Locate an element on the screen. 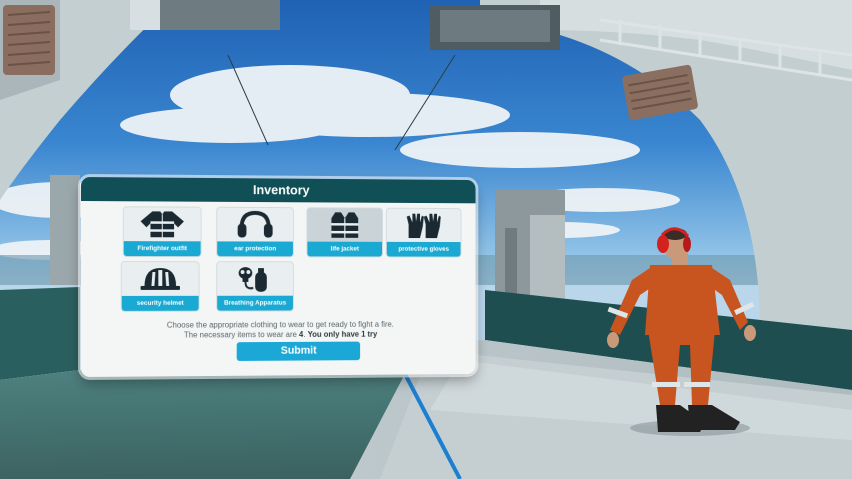  item-label: security helmet is located at coordinates (160, 303).